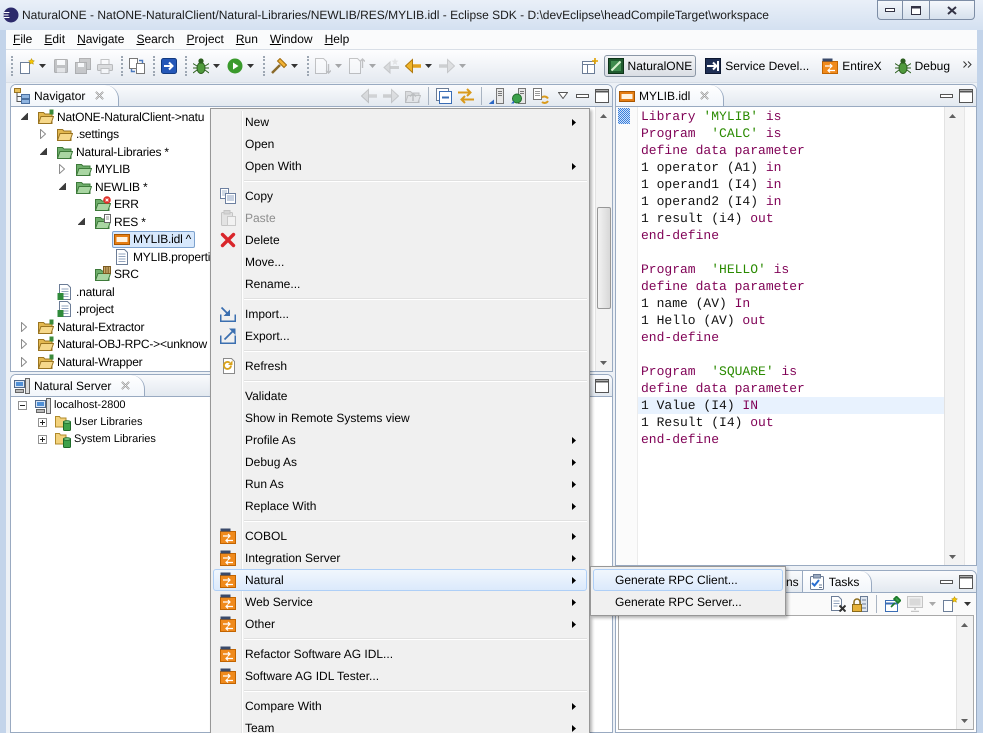 This screenshot has height=733, width=983. I want to click on tree-item: Natural-Wrapper, so click(82, 361).